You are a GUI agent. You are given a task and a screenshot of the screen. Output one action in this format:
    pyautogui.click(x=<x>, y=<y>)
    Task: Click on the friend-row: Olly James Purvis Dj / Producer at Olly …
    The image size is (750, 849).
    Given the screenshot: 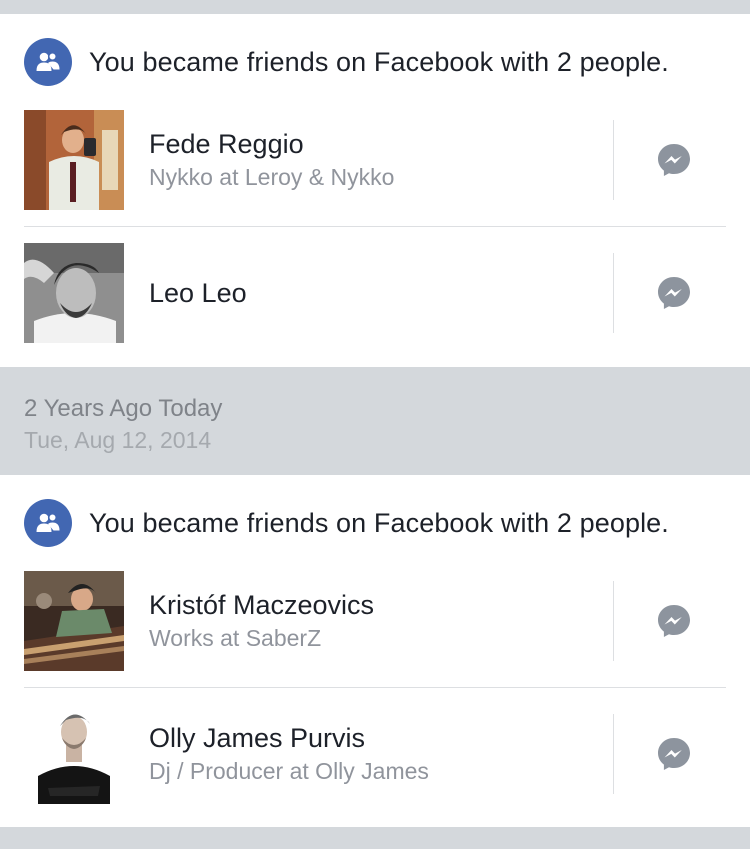 What is the action you would take?
    pyautogui.click(x=375, y=754)
    